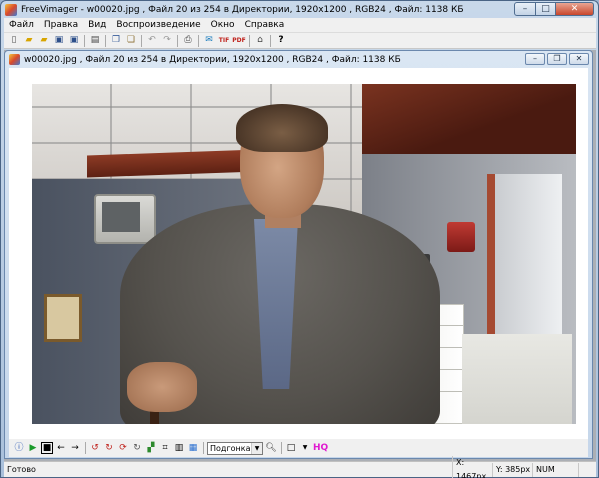 Image resolution: width=599 pixels, height=478 pixels. Describe the element at coordinates (152, 41) in the screenshot. I see `undo-icon: ↶` at that location.